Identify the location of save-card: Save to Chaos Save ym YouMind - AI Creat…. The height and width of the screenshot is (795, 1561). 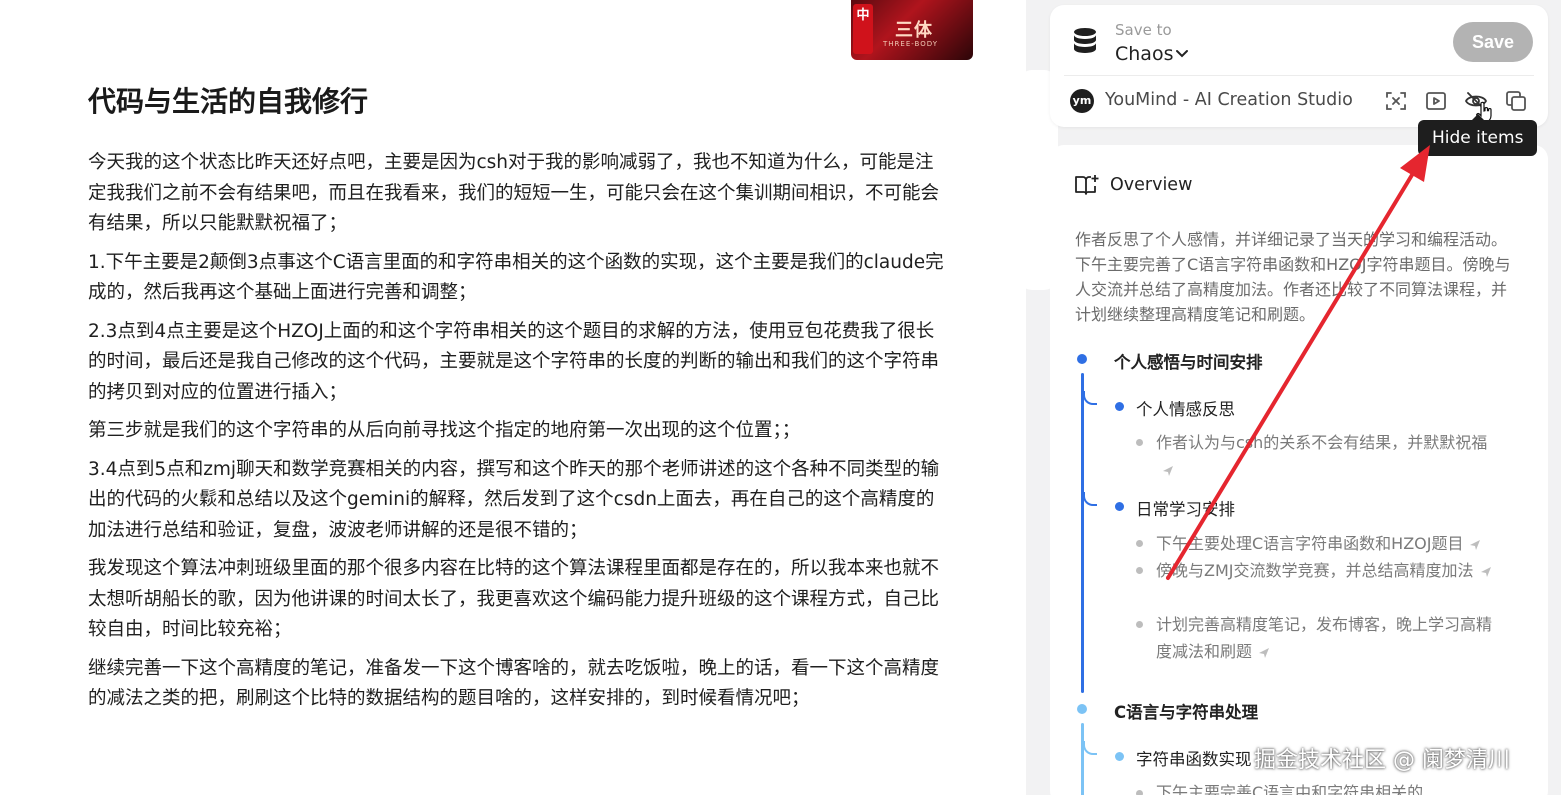
(1299, 66).